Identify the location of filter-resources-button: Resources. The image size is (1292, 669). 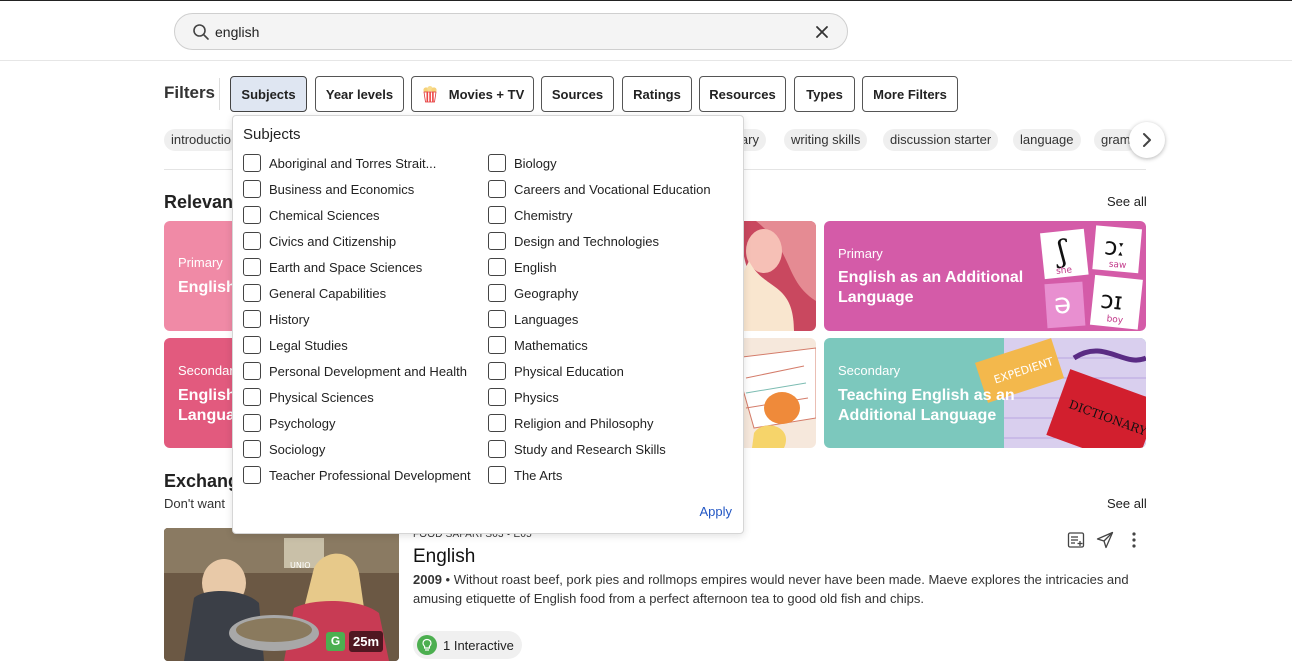
(742, 94).